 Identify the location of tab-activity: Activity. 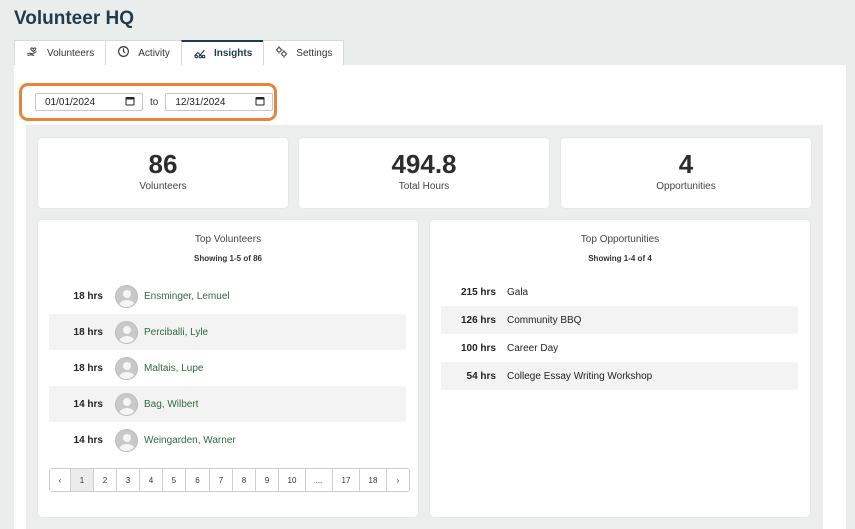
(143, 52).